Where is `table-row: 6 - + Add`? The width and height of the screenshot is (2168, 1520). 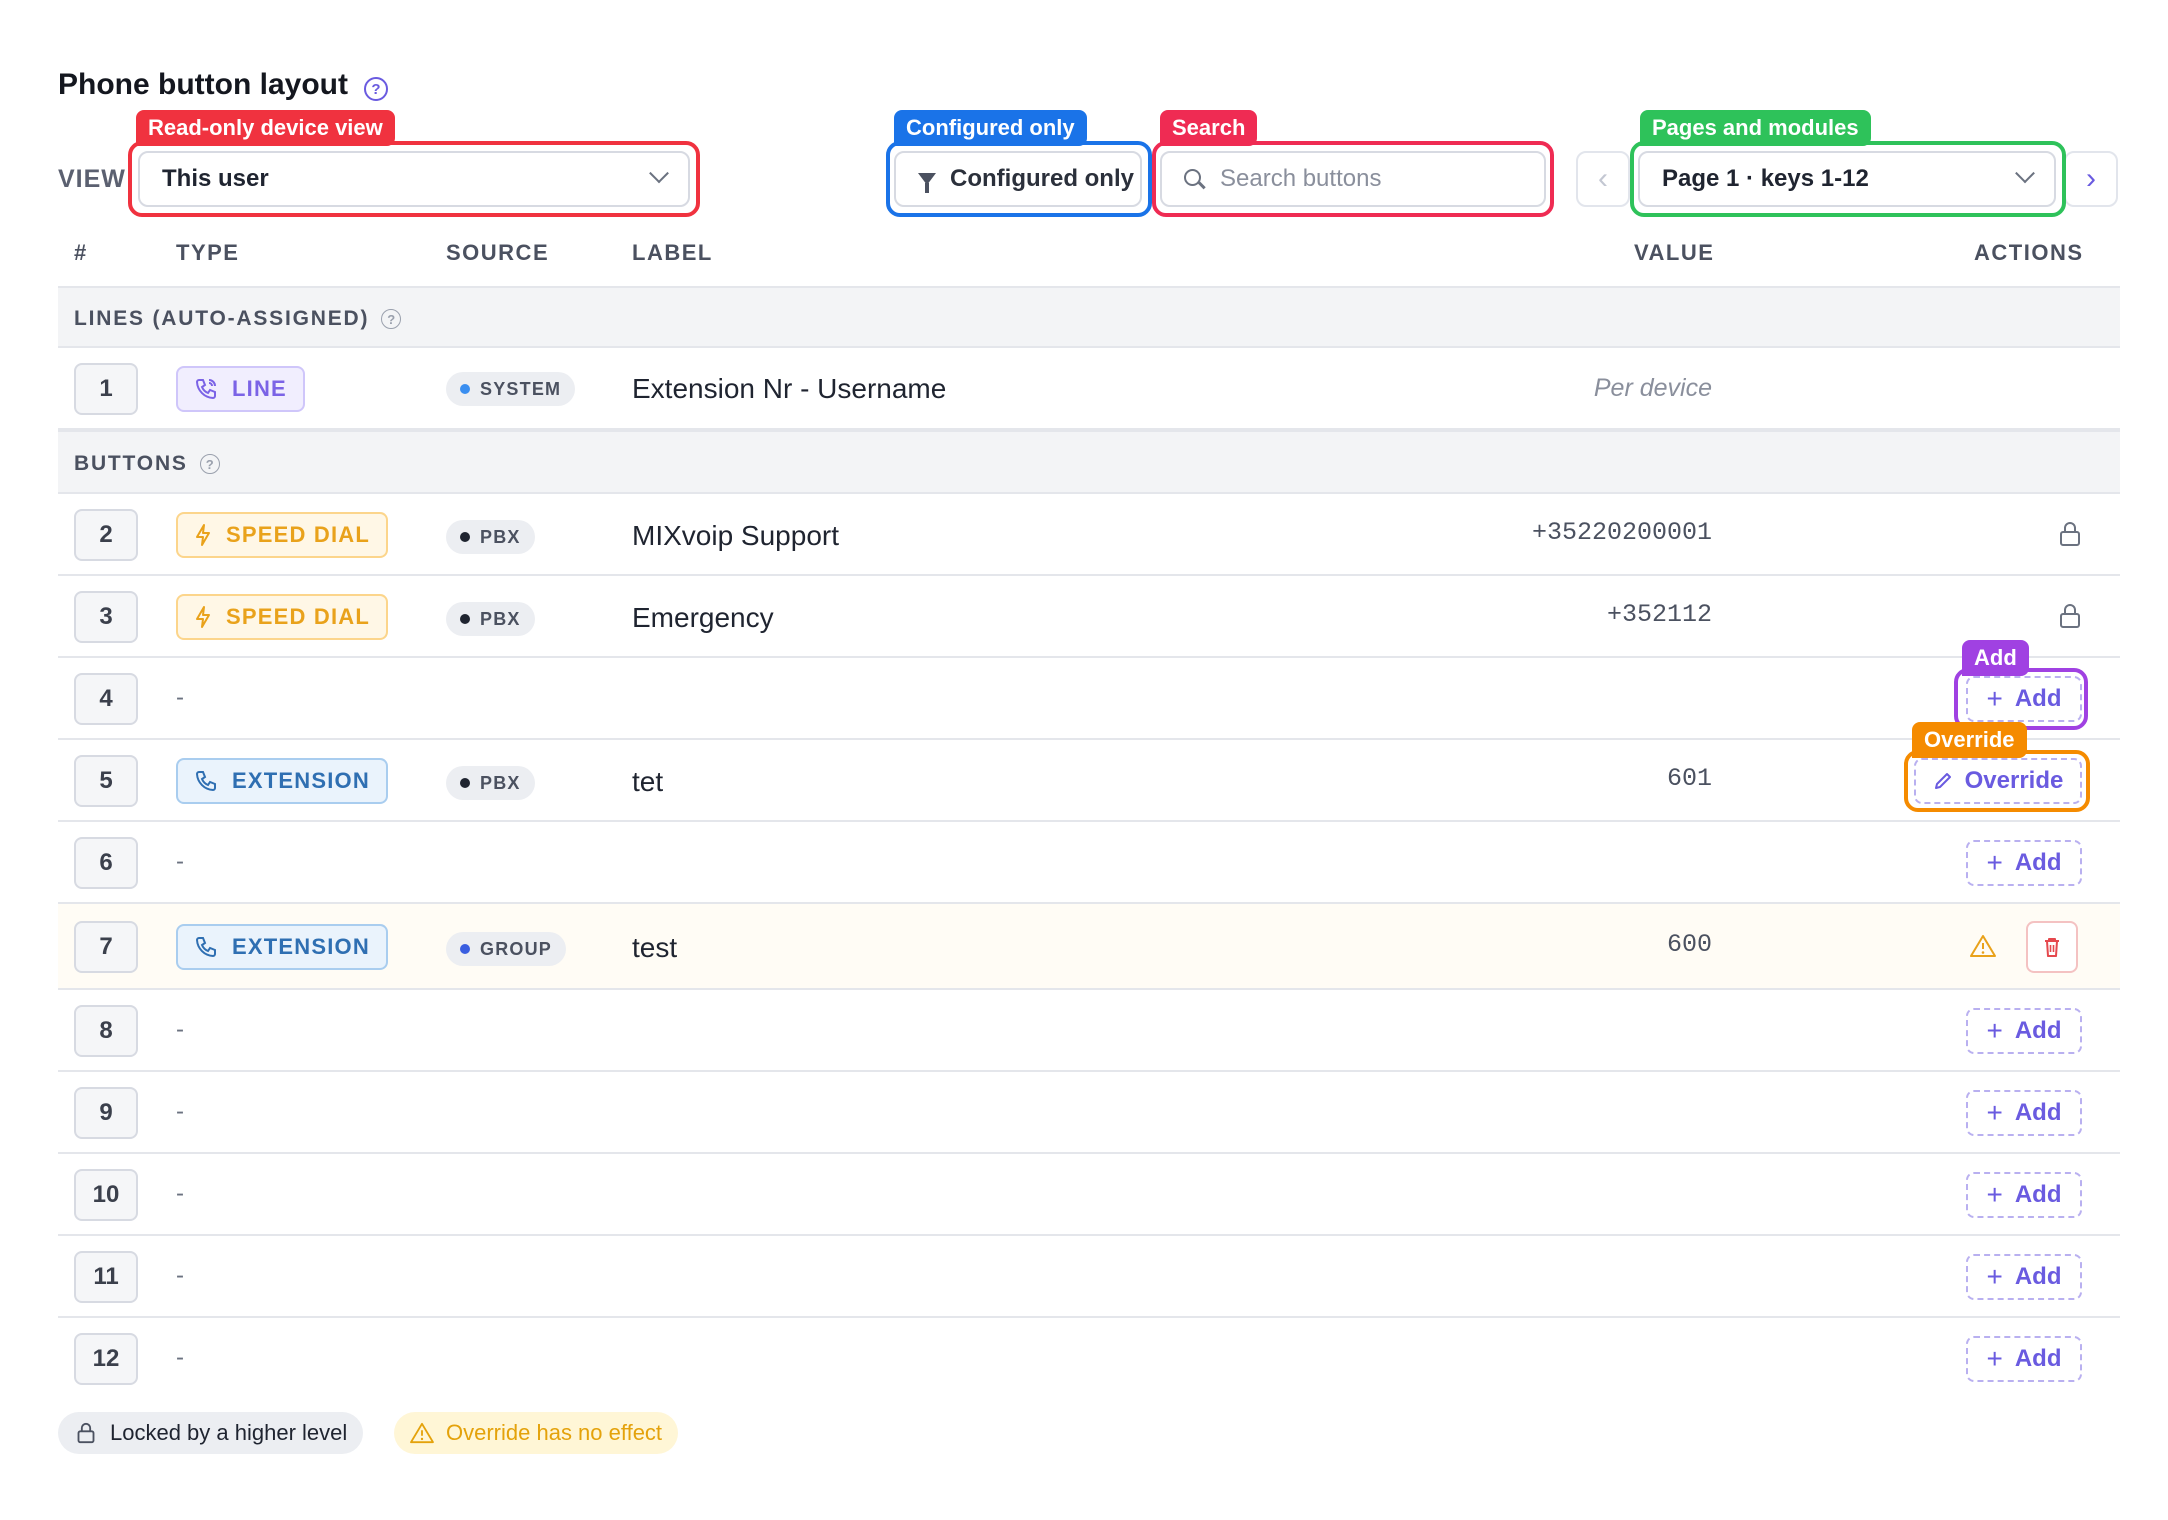 table-row: 6 - + Add is located at coordinates (1089, 863).